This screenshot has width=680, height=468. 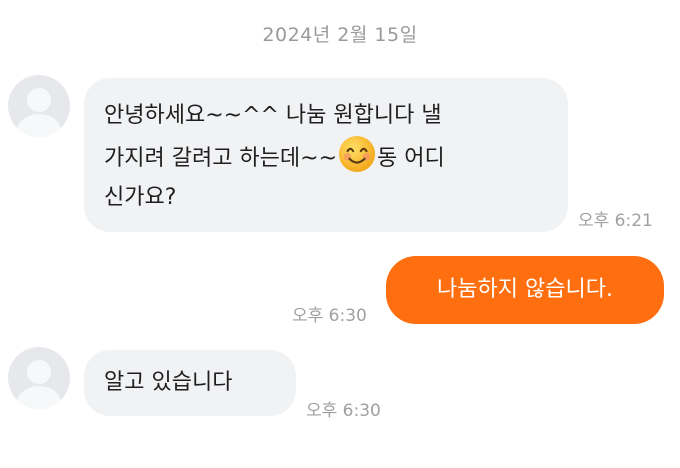 I want to click on message-line: 가지려 갈려고 하는데~~ 동 어디, so click(x=326, y=156).